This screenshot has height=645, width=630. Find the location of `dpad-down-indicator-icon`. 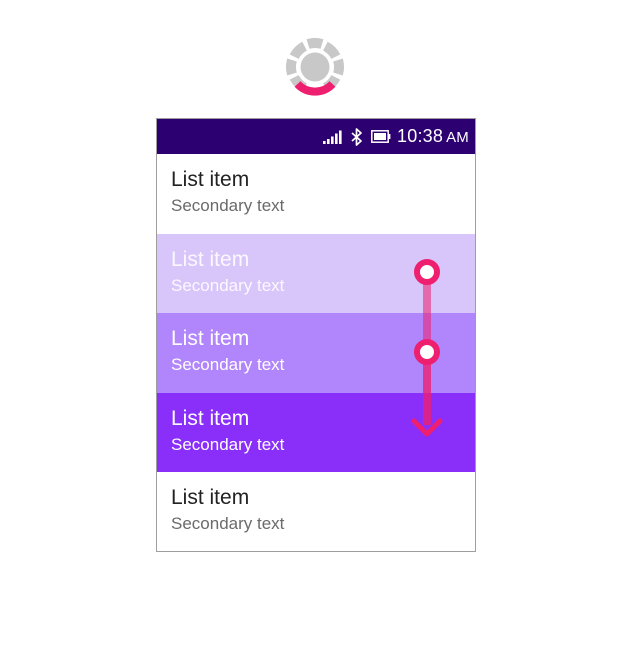

dpad-down-indicator-icon is located at coordinates (315, 67).